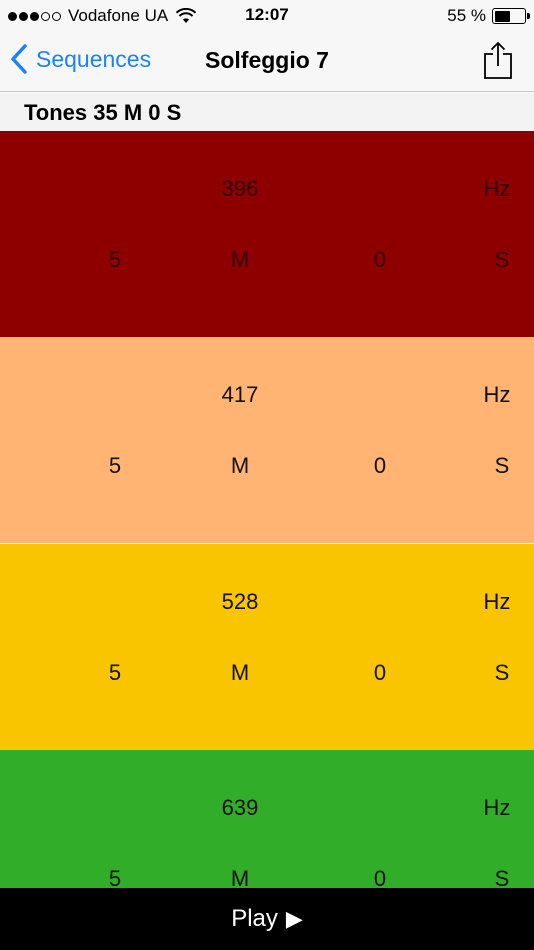 The height and width of the screenshot is (950, 534). What do you see at coordinates (528, 16) in the screenshot?
I see `battery-cap` at bounding box center [528, 16].